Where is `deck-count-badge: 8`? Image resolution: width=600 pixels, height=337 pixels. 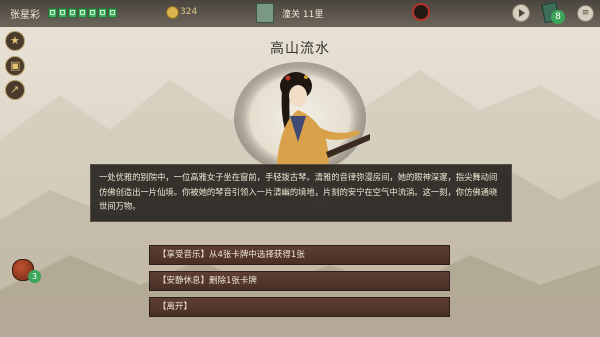
deck-count-badge: 8 is located at coordinates (558, 17).